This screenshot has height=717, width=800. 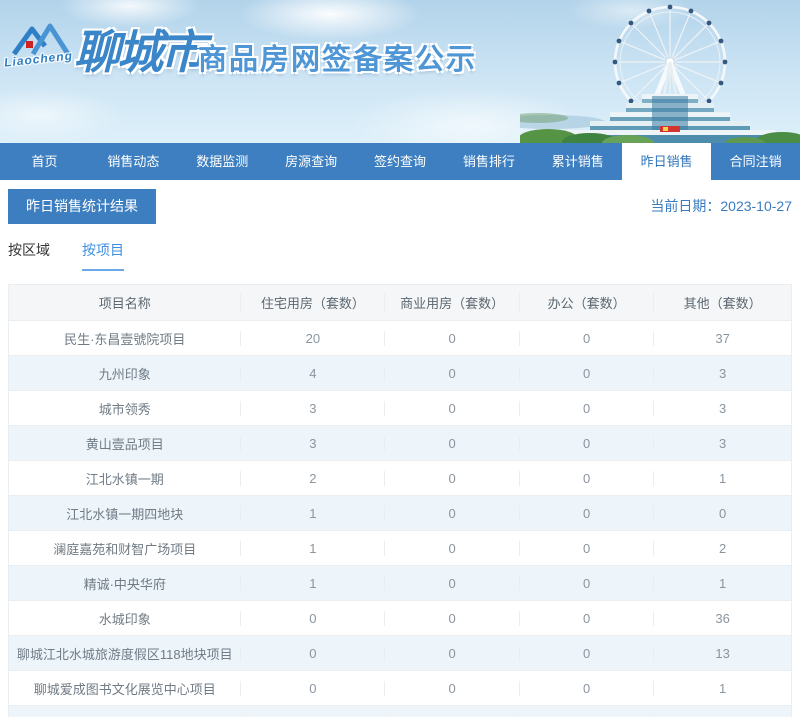 What do you see at coordinates (124, 654) in the screenshot?
I see `project-name-cell: 聊城江北水城旅游度假区118地块项目` at bounding box center [124, 654].